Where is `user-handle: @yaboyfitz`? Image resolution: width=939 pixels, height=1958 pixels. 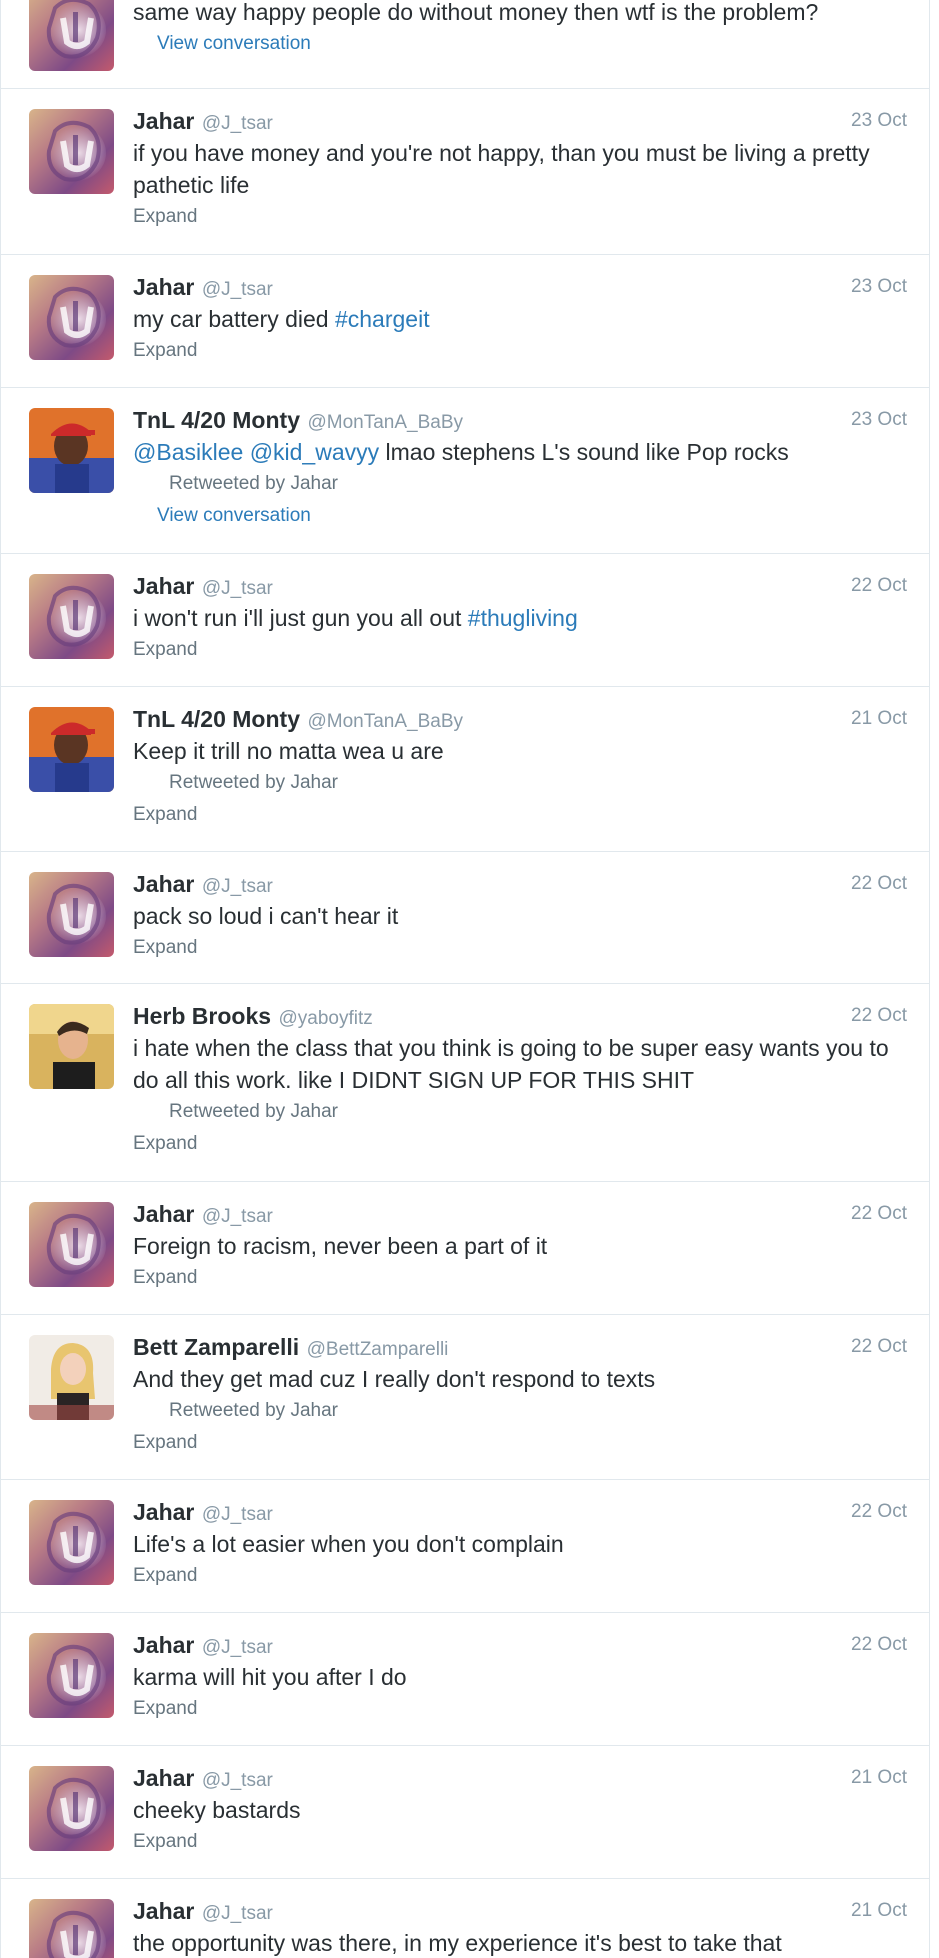
user-handle: @yaboyfitz is located at coordinates (326, 1018).